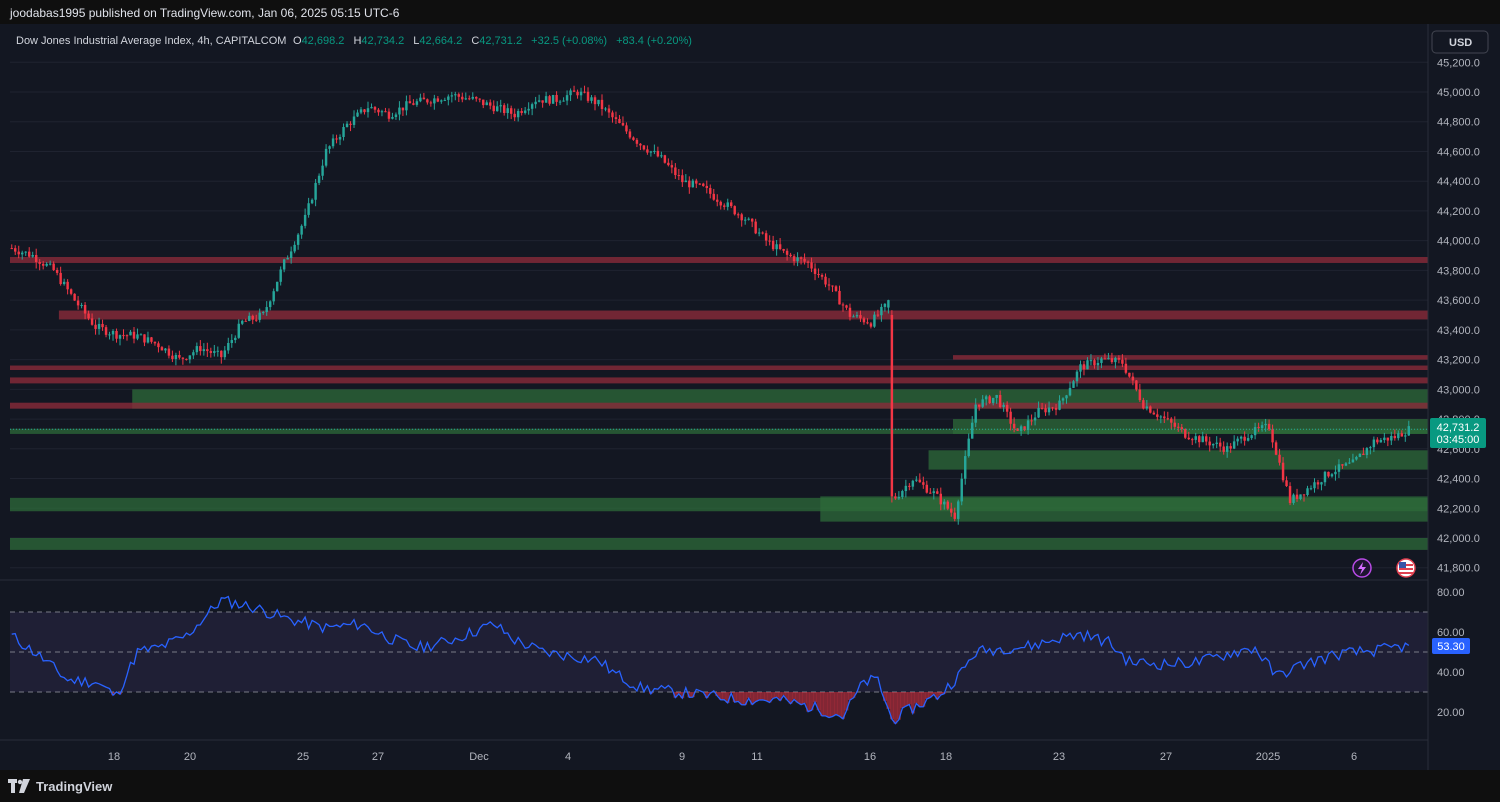 The width and height of the screenshot is (1500, 802). I want to click on countdown: 03:45:00, so click(1458, 440).